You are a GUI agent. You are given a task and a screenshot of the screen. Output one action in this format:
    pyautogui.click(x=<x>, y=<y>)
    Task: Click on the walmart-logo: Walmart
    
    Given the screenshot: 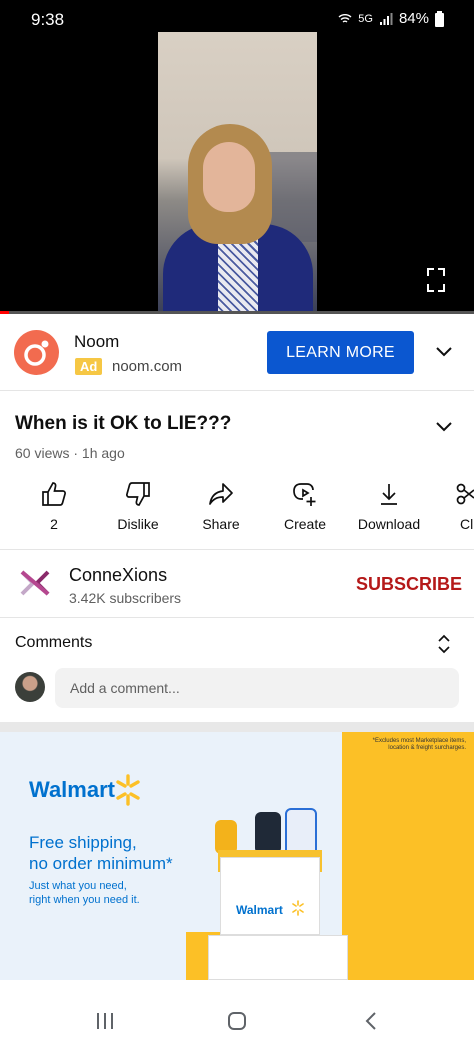 What is the action you would take?
    pyautogui.click(x=72, y=789)
    